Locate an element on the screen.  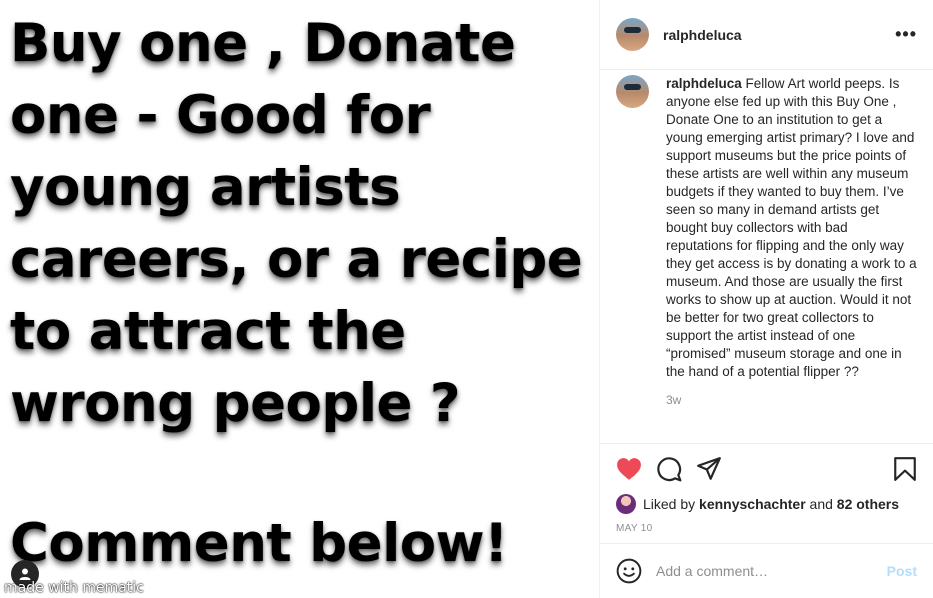
post-button: Post is located at coordinates (902, 571).